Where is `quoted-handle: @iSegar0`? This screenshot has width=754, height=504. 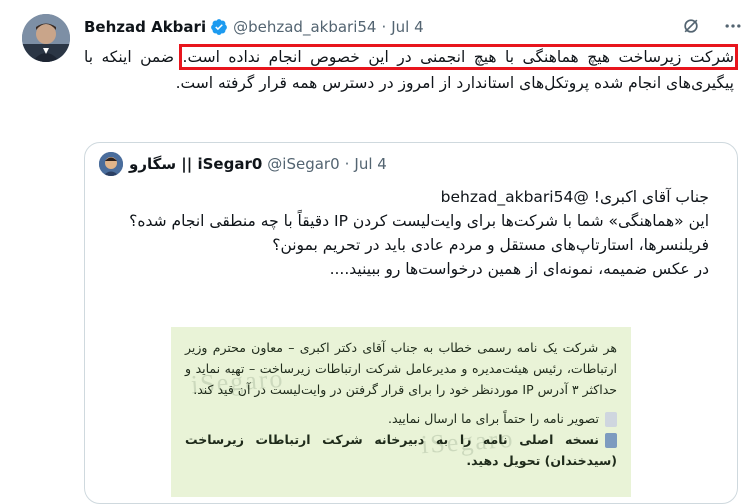 quoted-handle: @iSegar0 is located at coordinates (303, 164).